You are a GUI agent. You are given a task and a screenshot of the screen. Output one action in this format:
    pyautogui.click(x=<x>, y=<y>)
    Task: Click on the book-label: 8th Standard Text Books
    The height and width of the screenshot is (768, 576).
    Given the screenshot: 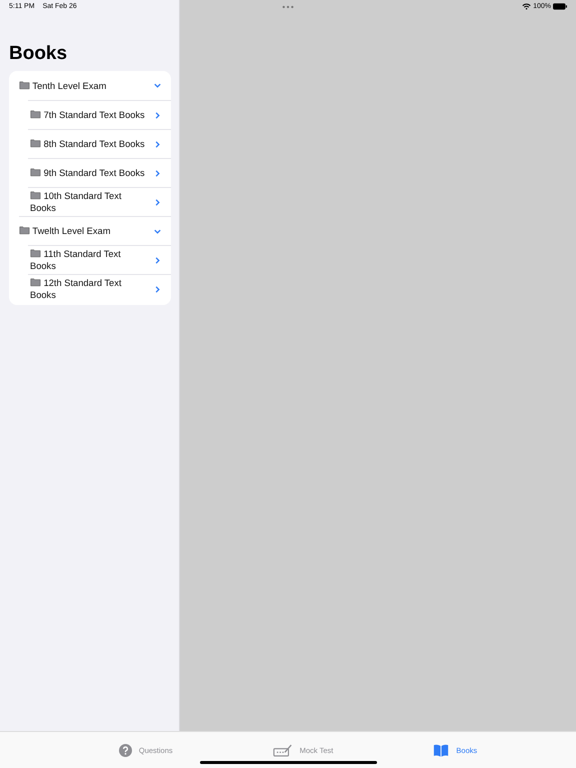 What is the action you would take?
    pyautogui.click(x=87, y=144)
    